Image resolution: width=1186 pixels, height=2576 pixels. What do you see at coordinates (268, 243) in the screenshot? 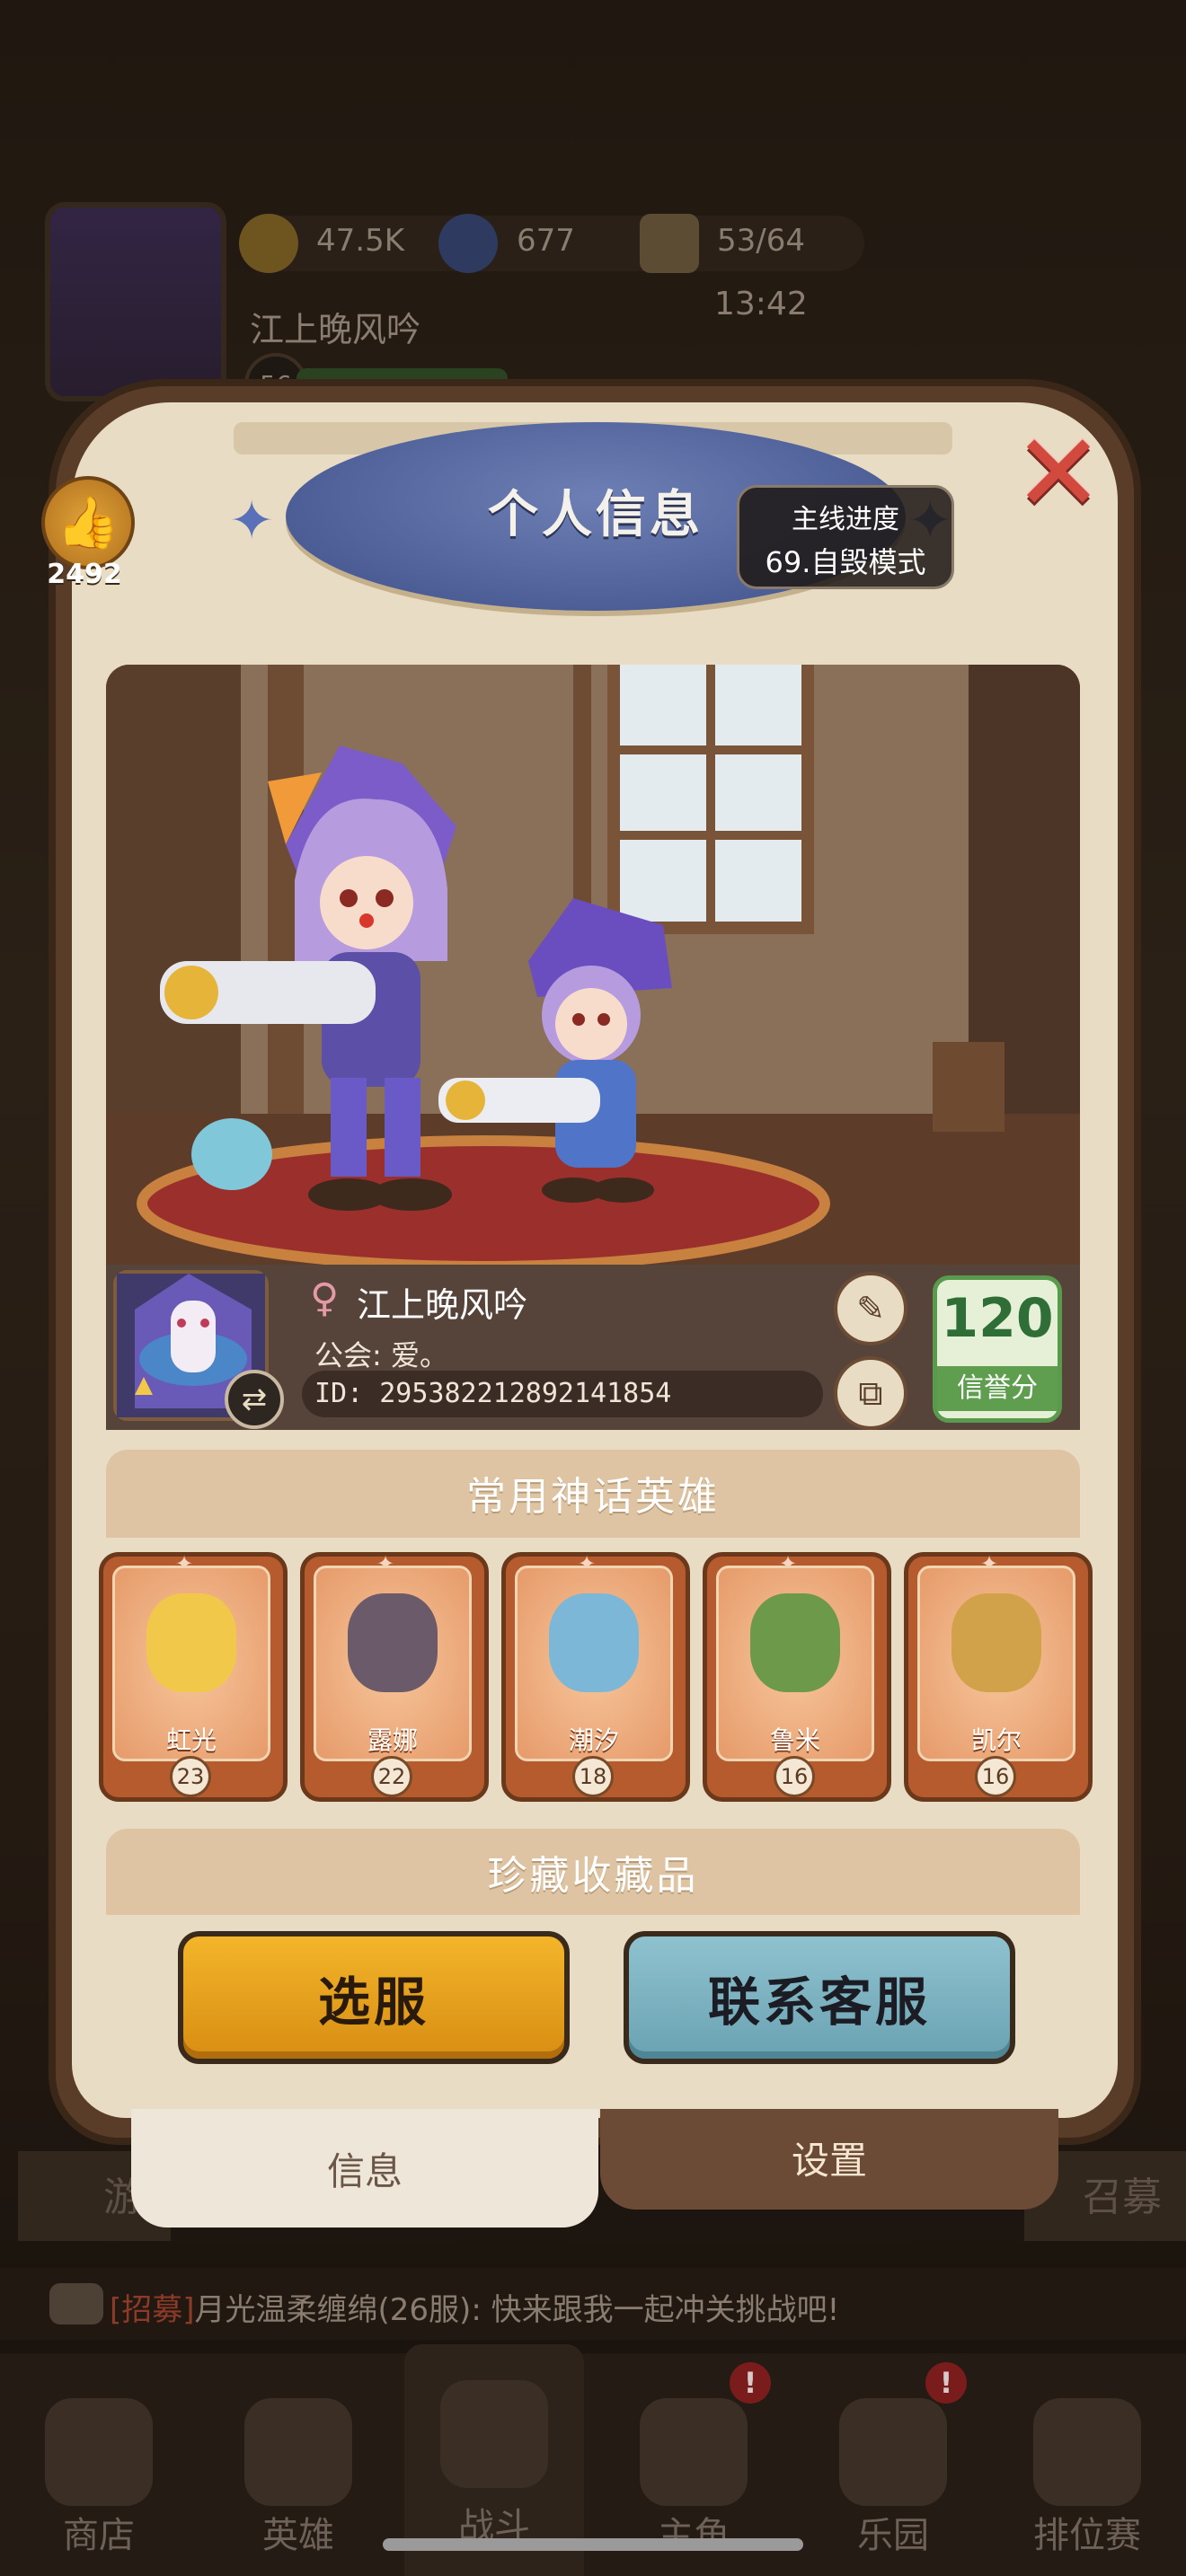
I see `coin-icon` at bounding box center [268, 243].